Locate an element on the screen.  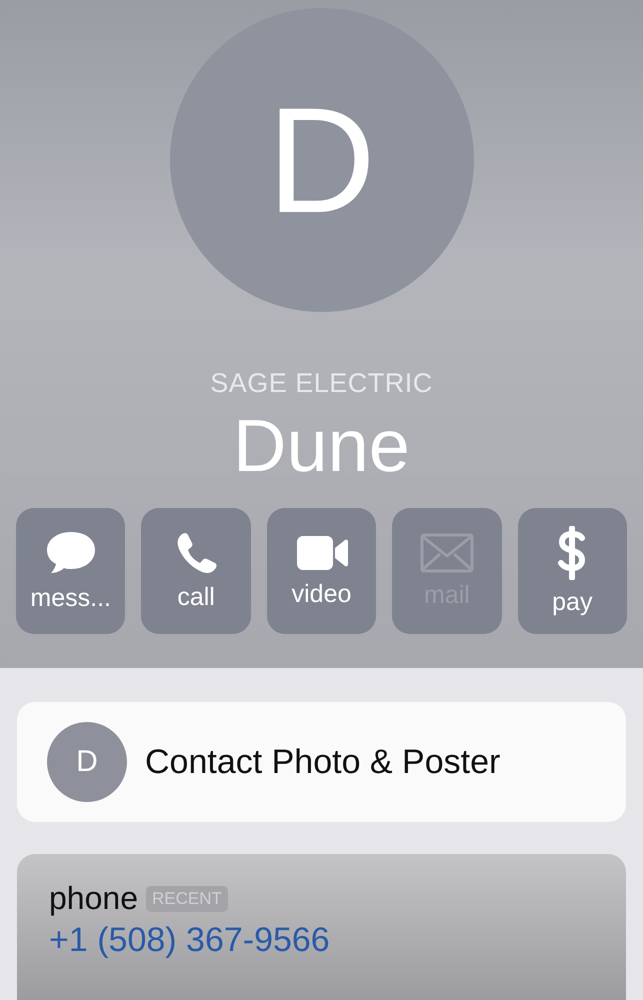
call-action-button: call is located at coordinates (196, 571).